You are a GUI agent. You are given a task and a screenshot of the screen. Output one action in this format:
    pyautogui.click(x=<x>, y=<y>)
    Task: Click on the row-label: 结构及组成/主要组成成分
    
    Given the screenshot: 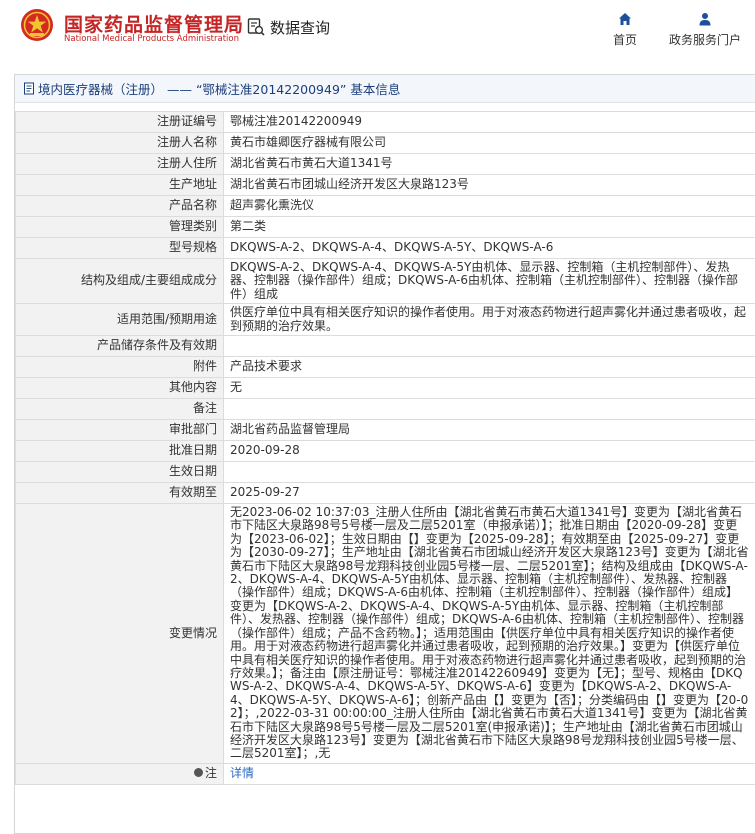 What is the action you would take?
    pyautogui.click(x=119, y=281)
    